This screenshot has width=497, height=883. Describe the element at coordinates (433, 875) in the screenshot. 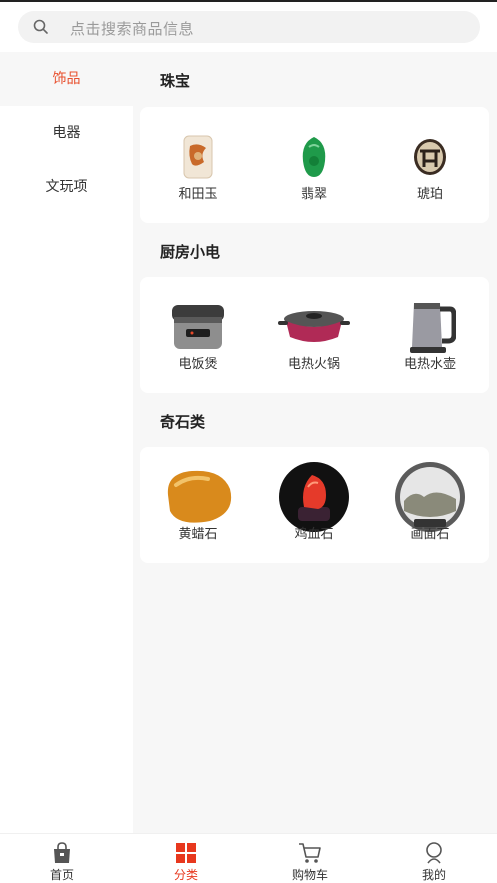

I see `tab-label: 我的` at that location.